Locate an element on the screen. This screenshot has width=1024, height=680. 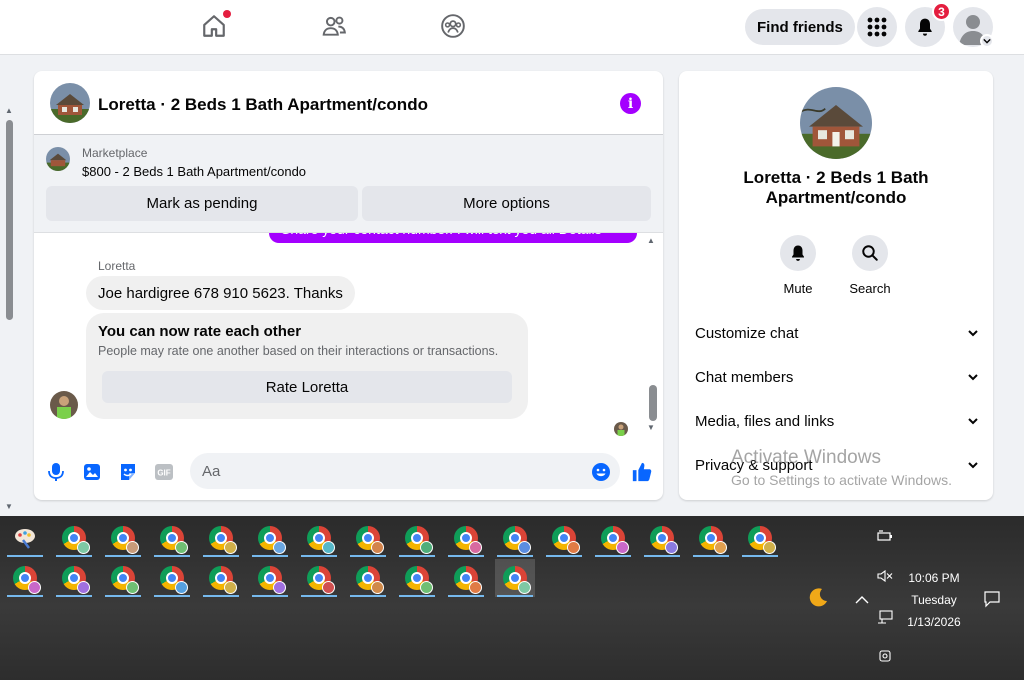
rate-loretta-button: Rate Loretta is located at coordinates (307, 387).